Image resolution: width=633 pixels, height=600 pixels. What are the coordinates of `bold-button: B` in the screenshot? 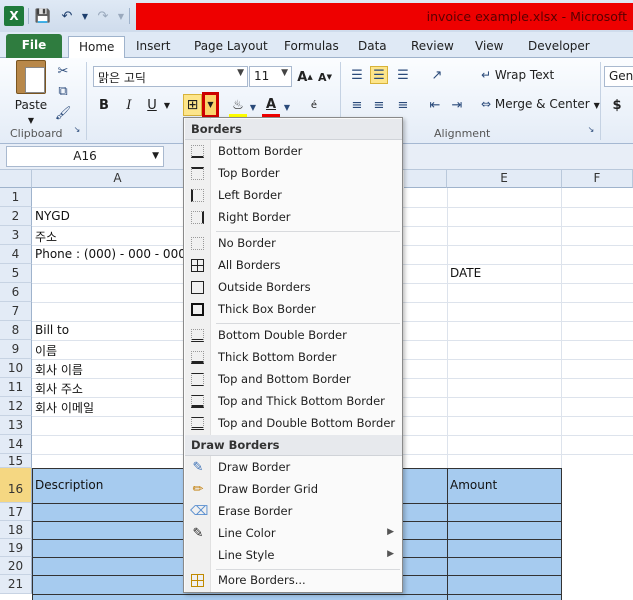 It's located at (104, 106).